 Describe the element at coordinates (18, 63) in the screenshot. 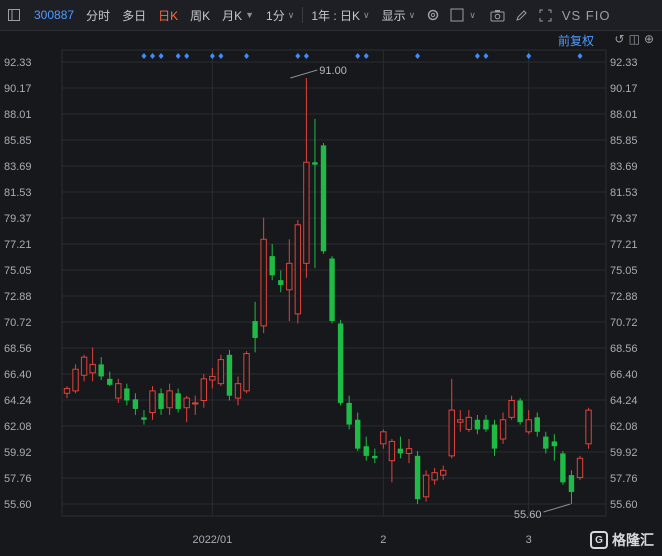

I see `y-tick-left: 92.33` at that location.